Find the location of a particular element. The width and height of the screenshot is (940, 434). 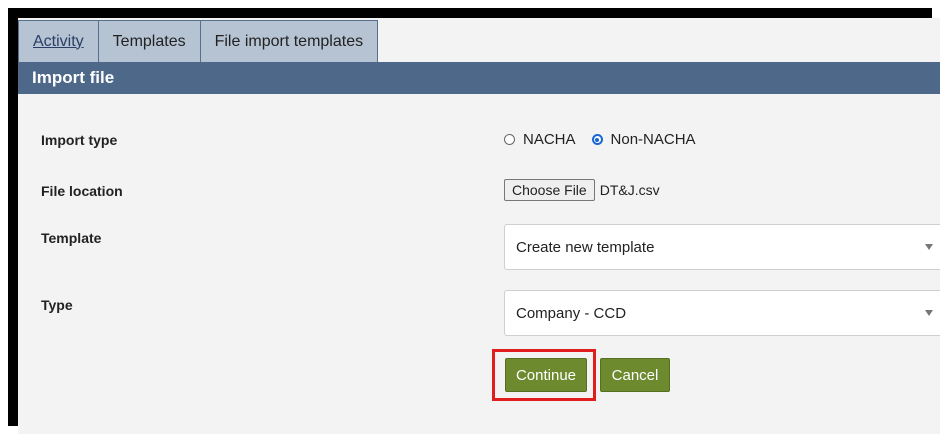

tab-templates: Templates is located at coordinates (149, 41).